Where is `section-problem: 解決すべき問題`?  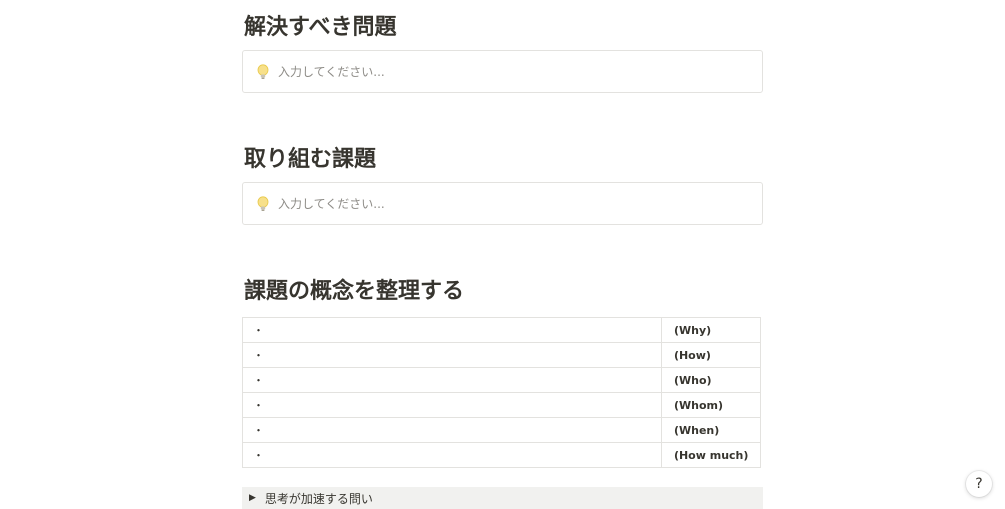 section-problem: 解決すべき問題 is located at coordinates (502, 28).